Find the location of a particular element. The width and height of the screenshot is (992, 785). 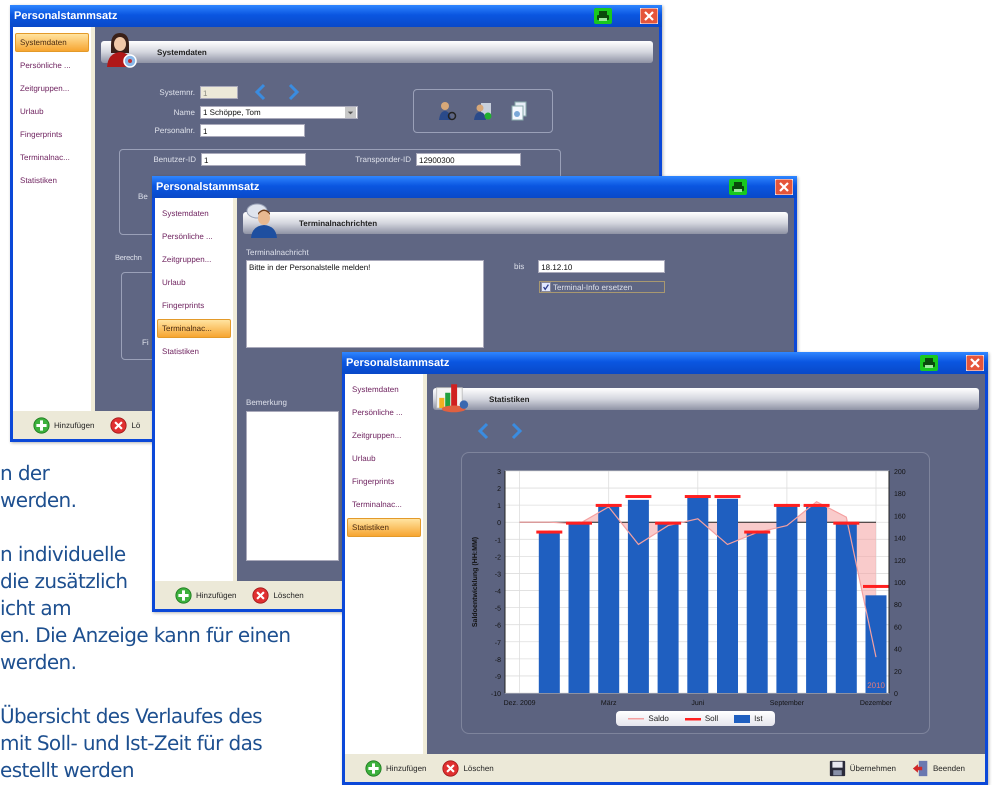

text-line: mit Soll- und Ist-Zeit für das is located at coordinates (131, 743).